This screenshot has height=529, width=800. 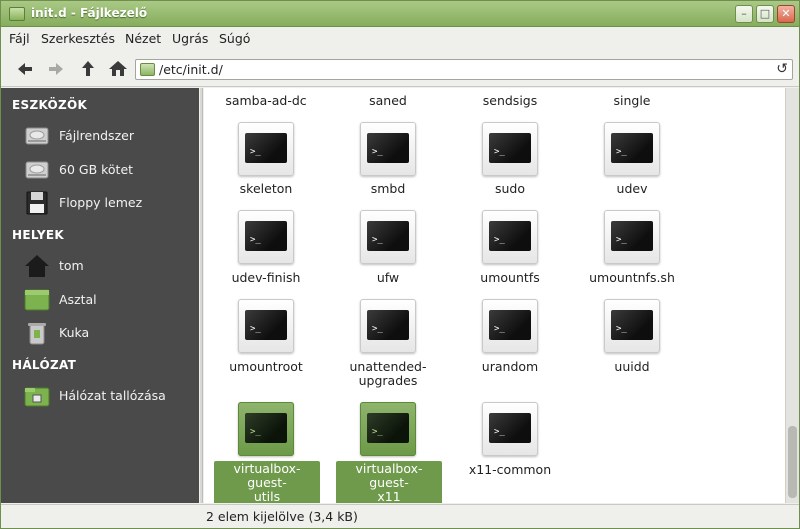 What do you see at coordinates (25, 69) in the screenshot?
I see `back-button` at bounding box center [25, 69].